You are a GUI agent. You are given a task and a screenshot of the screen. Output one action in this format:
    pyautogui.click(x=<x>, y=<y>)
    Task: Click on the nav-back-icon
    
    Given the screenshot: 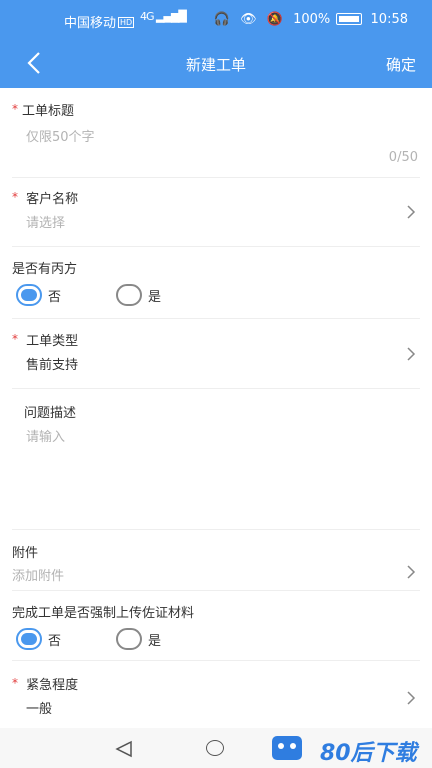 What is the action you would take?
    pyautogui.click(x=124, y=749)
    